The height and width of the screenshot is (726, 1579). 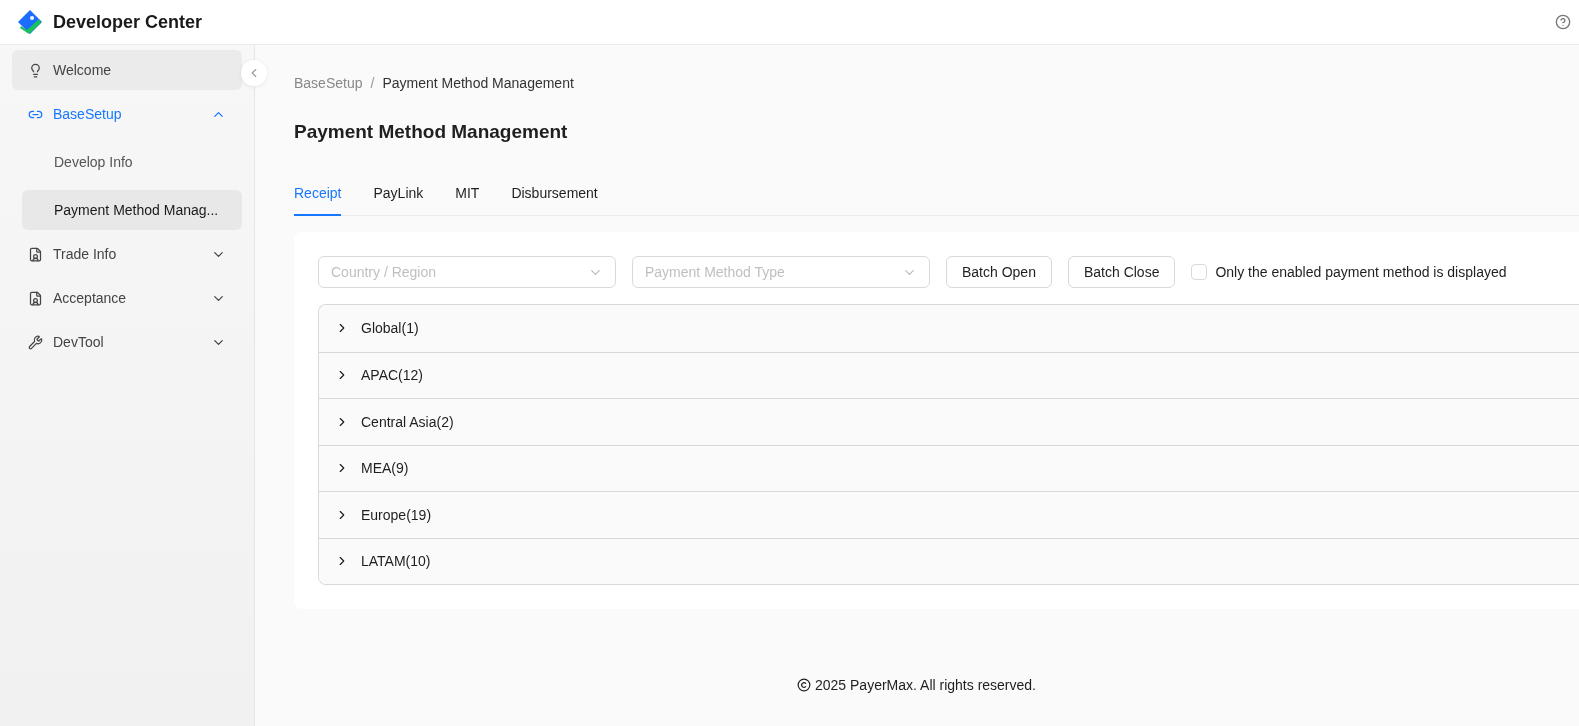 What do you see at coordinates (127, 114) in the screenshot?
I see `sidebar-item: BaseSetup` at bounding box center [127, 114].